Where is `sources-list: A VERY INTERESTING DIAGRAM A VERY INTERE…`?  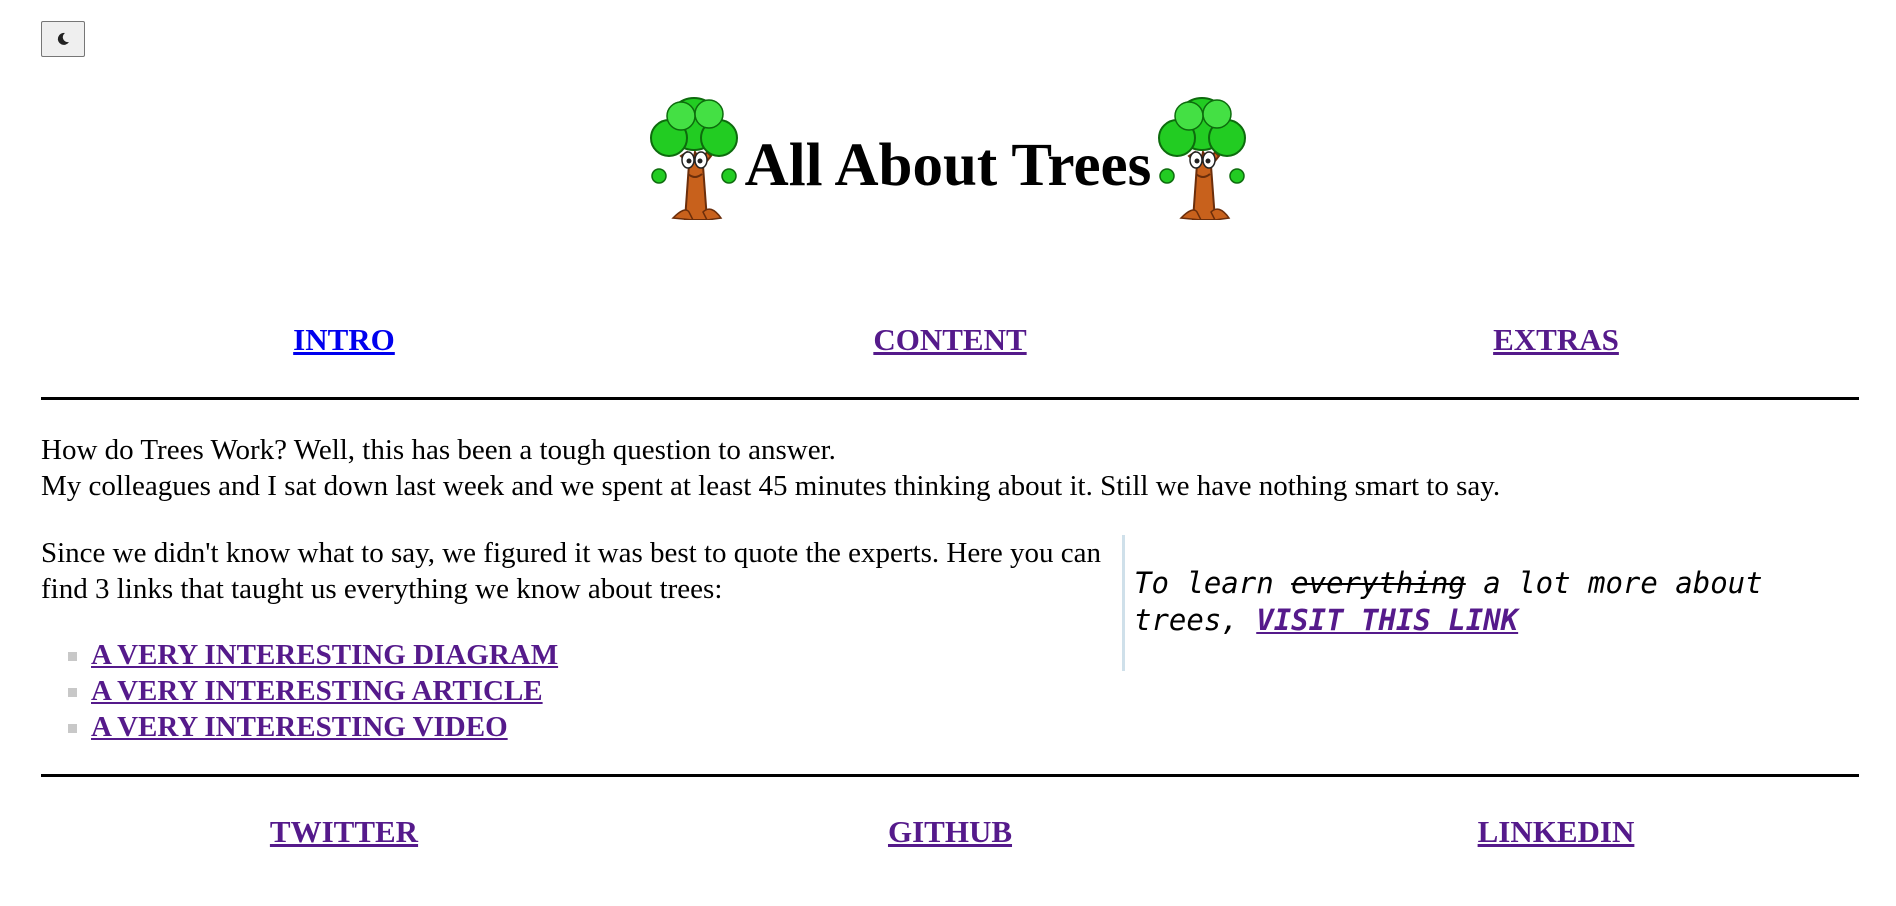
sources-list: A VERY INTERESTING DIAGRAM A VERY INTERE… is located at coordinates (571, 691).